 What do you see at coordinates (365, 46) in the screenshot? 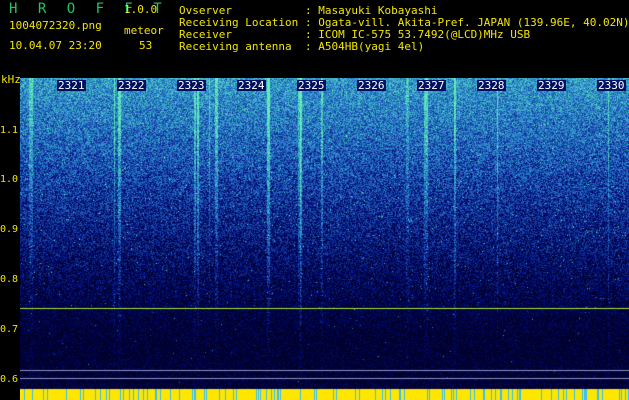
I see `antenna-value: : A504HB(yagi 4el)` at bounding box center [365, 46].